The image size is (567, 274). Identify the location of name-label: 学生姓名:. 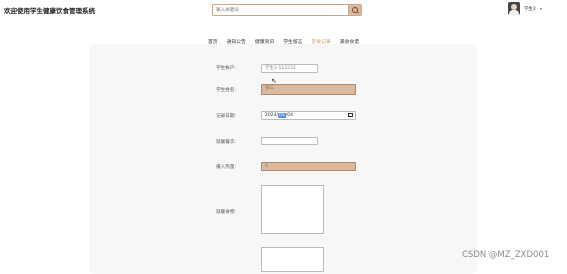
(226, 90).